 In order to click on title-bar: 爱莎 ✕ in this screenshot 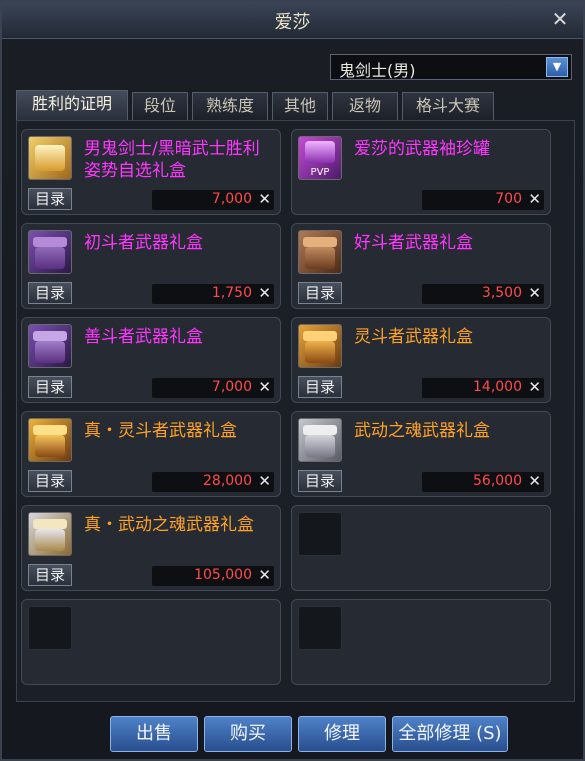, I will do `click(292, 20)`.